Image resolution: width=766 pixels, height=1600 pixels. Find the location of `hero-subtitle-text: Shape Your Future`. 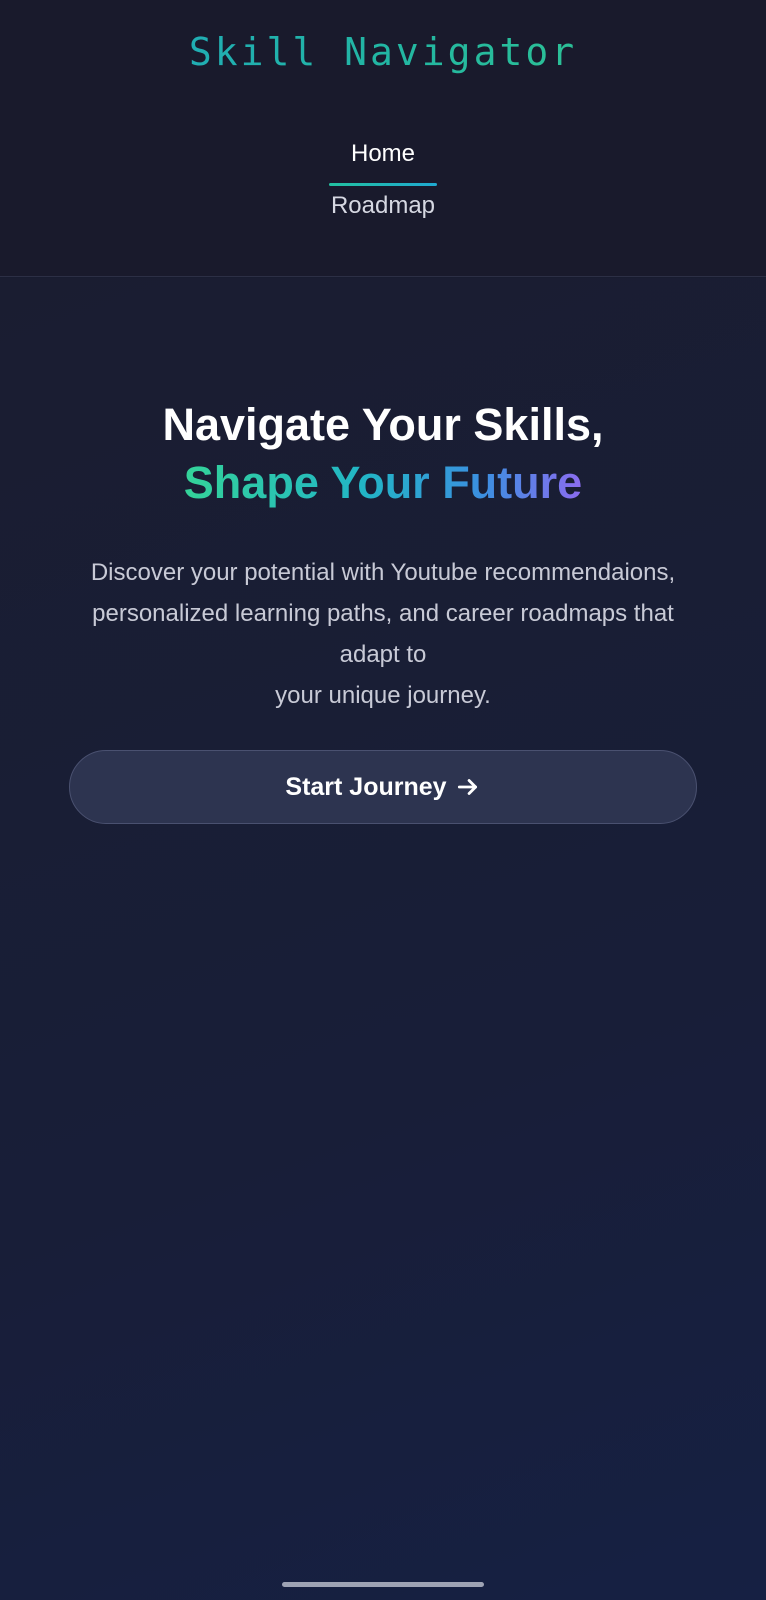

hero-subtitle-text: Shape Your Future is located at coordinates (383, 482).